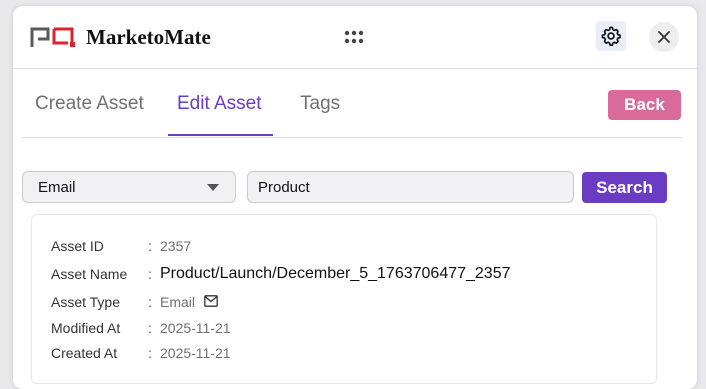 The width and height of the screenshot is (706, 389). I want to click on settings-button, so click(611, 36).